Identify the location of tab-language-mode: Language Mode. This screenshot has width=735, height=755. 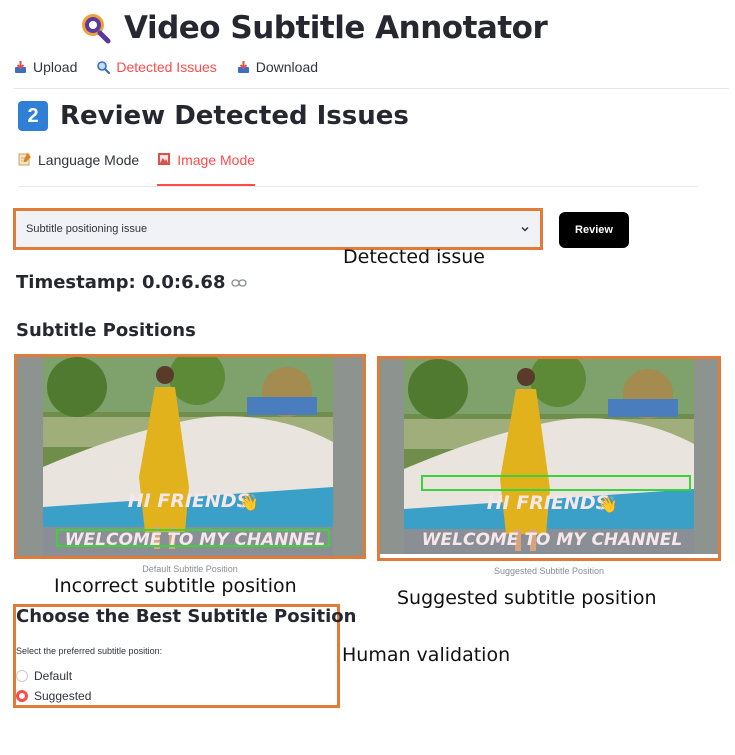
(78, 169).